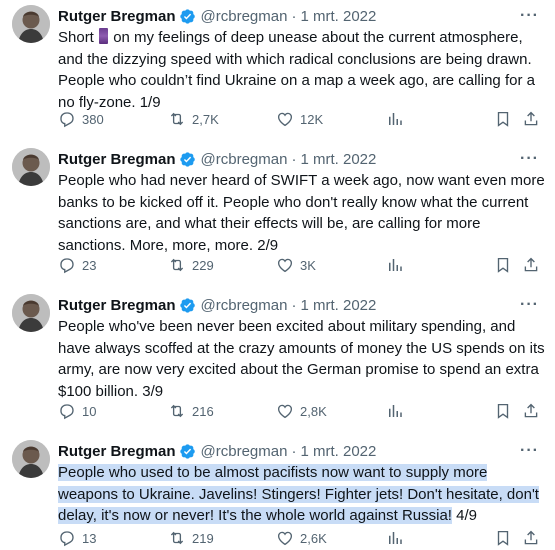  Describe the element at coordinates (296, 265) in the screenshot. I see `like-button: 3K` at that location.